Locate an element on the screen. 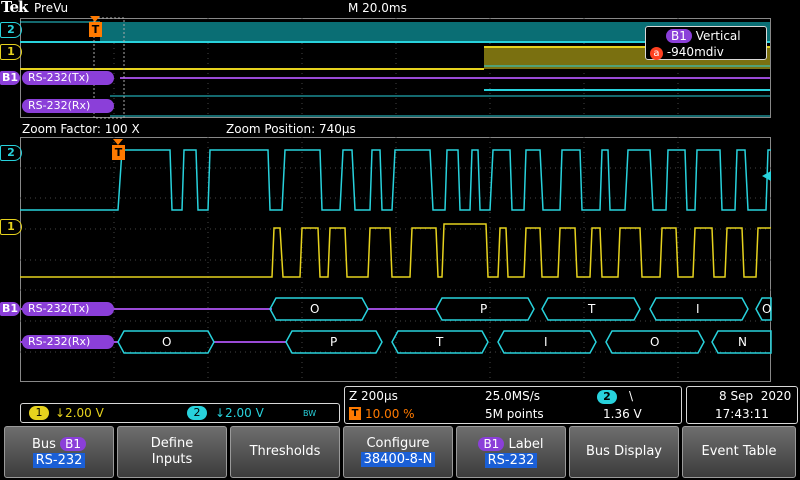  zoom-rx-label: RS-232(Rx) is located at coordinates (68, 342).